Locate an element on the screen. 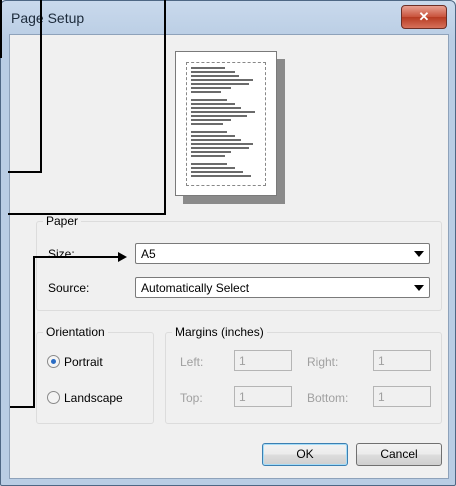 The width and height of the screenshot is (456, 486). source-dropdown-value: Automatically Select is located at coordinates (195, 288).